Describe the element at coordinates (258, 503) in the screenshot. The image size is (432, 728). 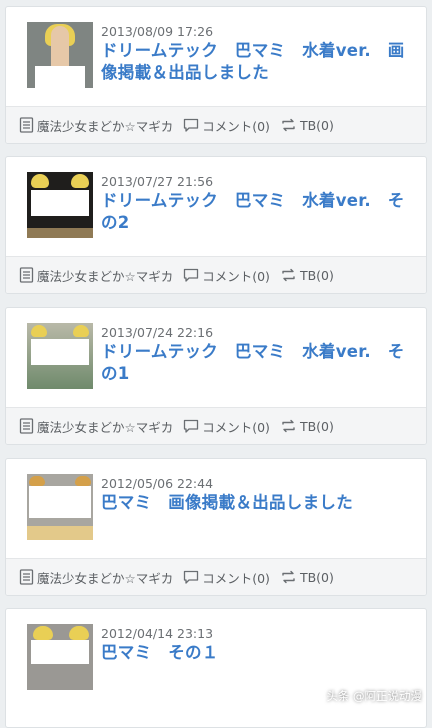
I see `post-title-link: 巴マミ 画像掲載＆出品しました` at that location.